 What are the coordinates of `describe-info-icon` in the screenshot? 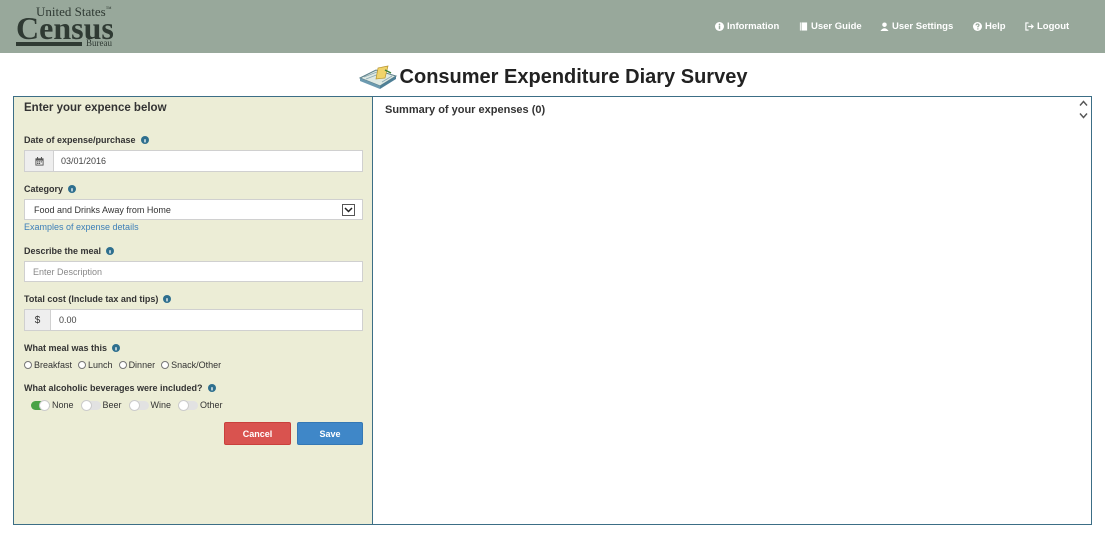 It's located at (110, 251).